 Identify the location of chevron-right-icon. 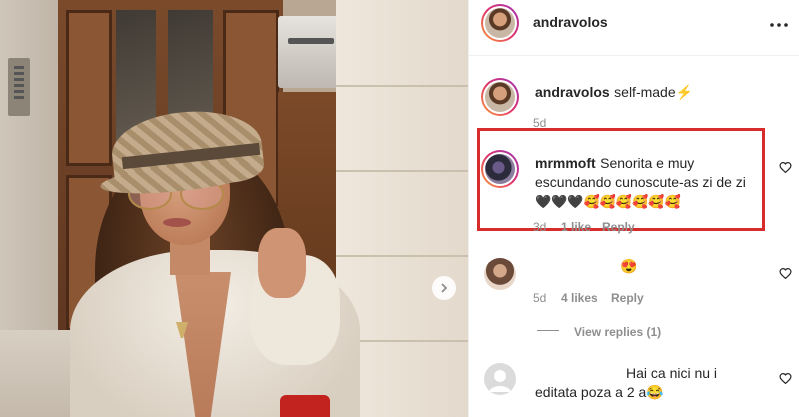
(444, 288).